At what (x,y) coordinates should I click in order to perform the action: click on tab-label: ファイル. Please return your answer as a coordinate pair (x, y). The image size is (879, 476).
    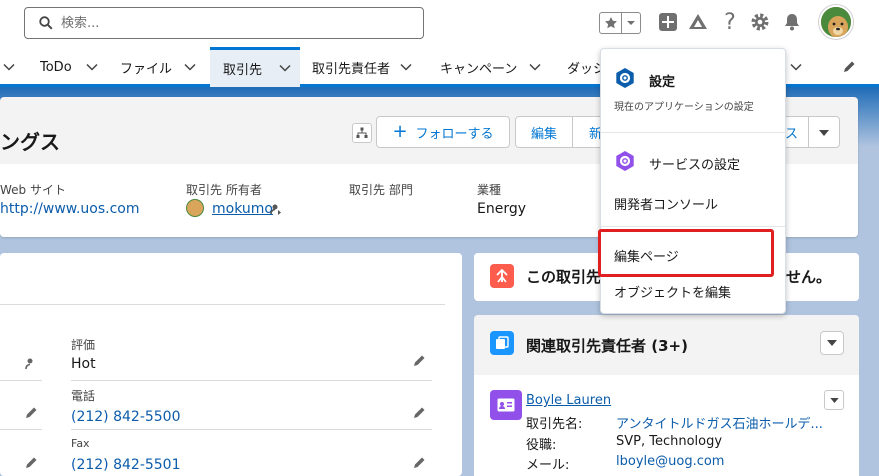
    Looking at the image, I should click on (146, 69).